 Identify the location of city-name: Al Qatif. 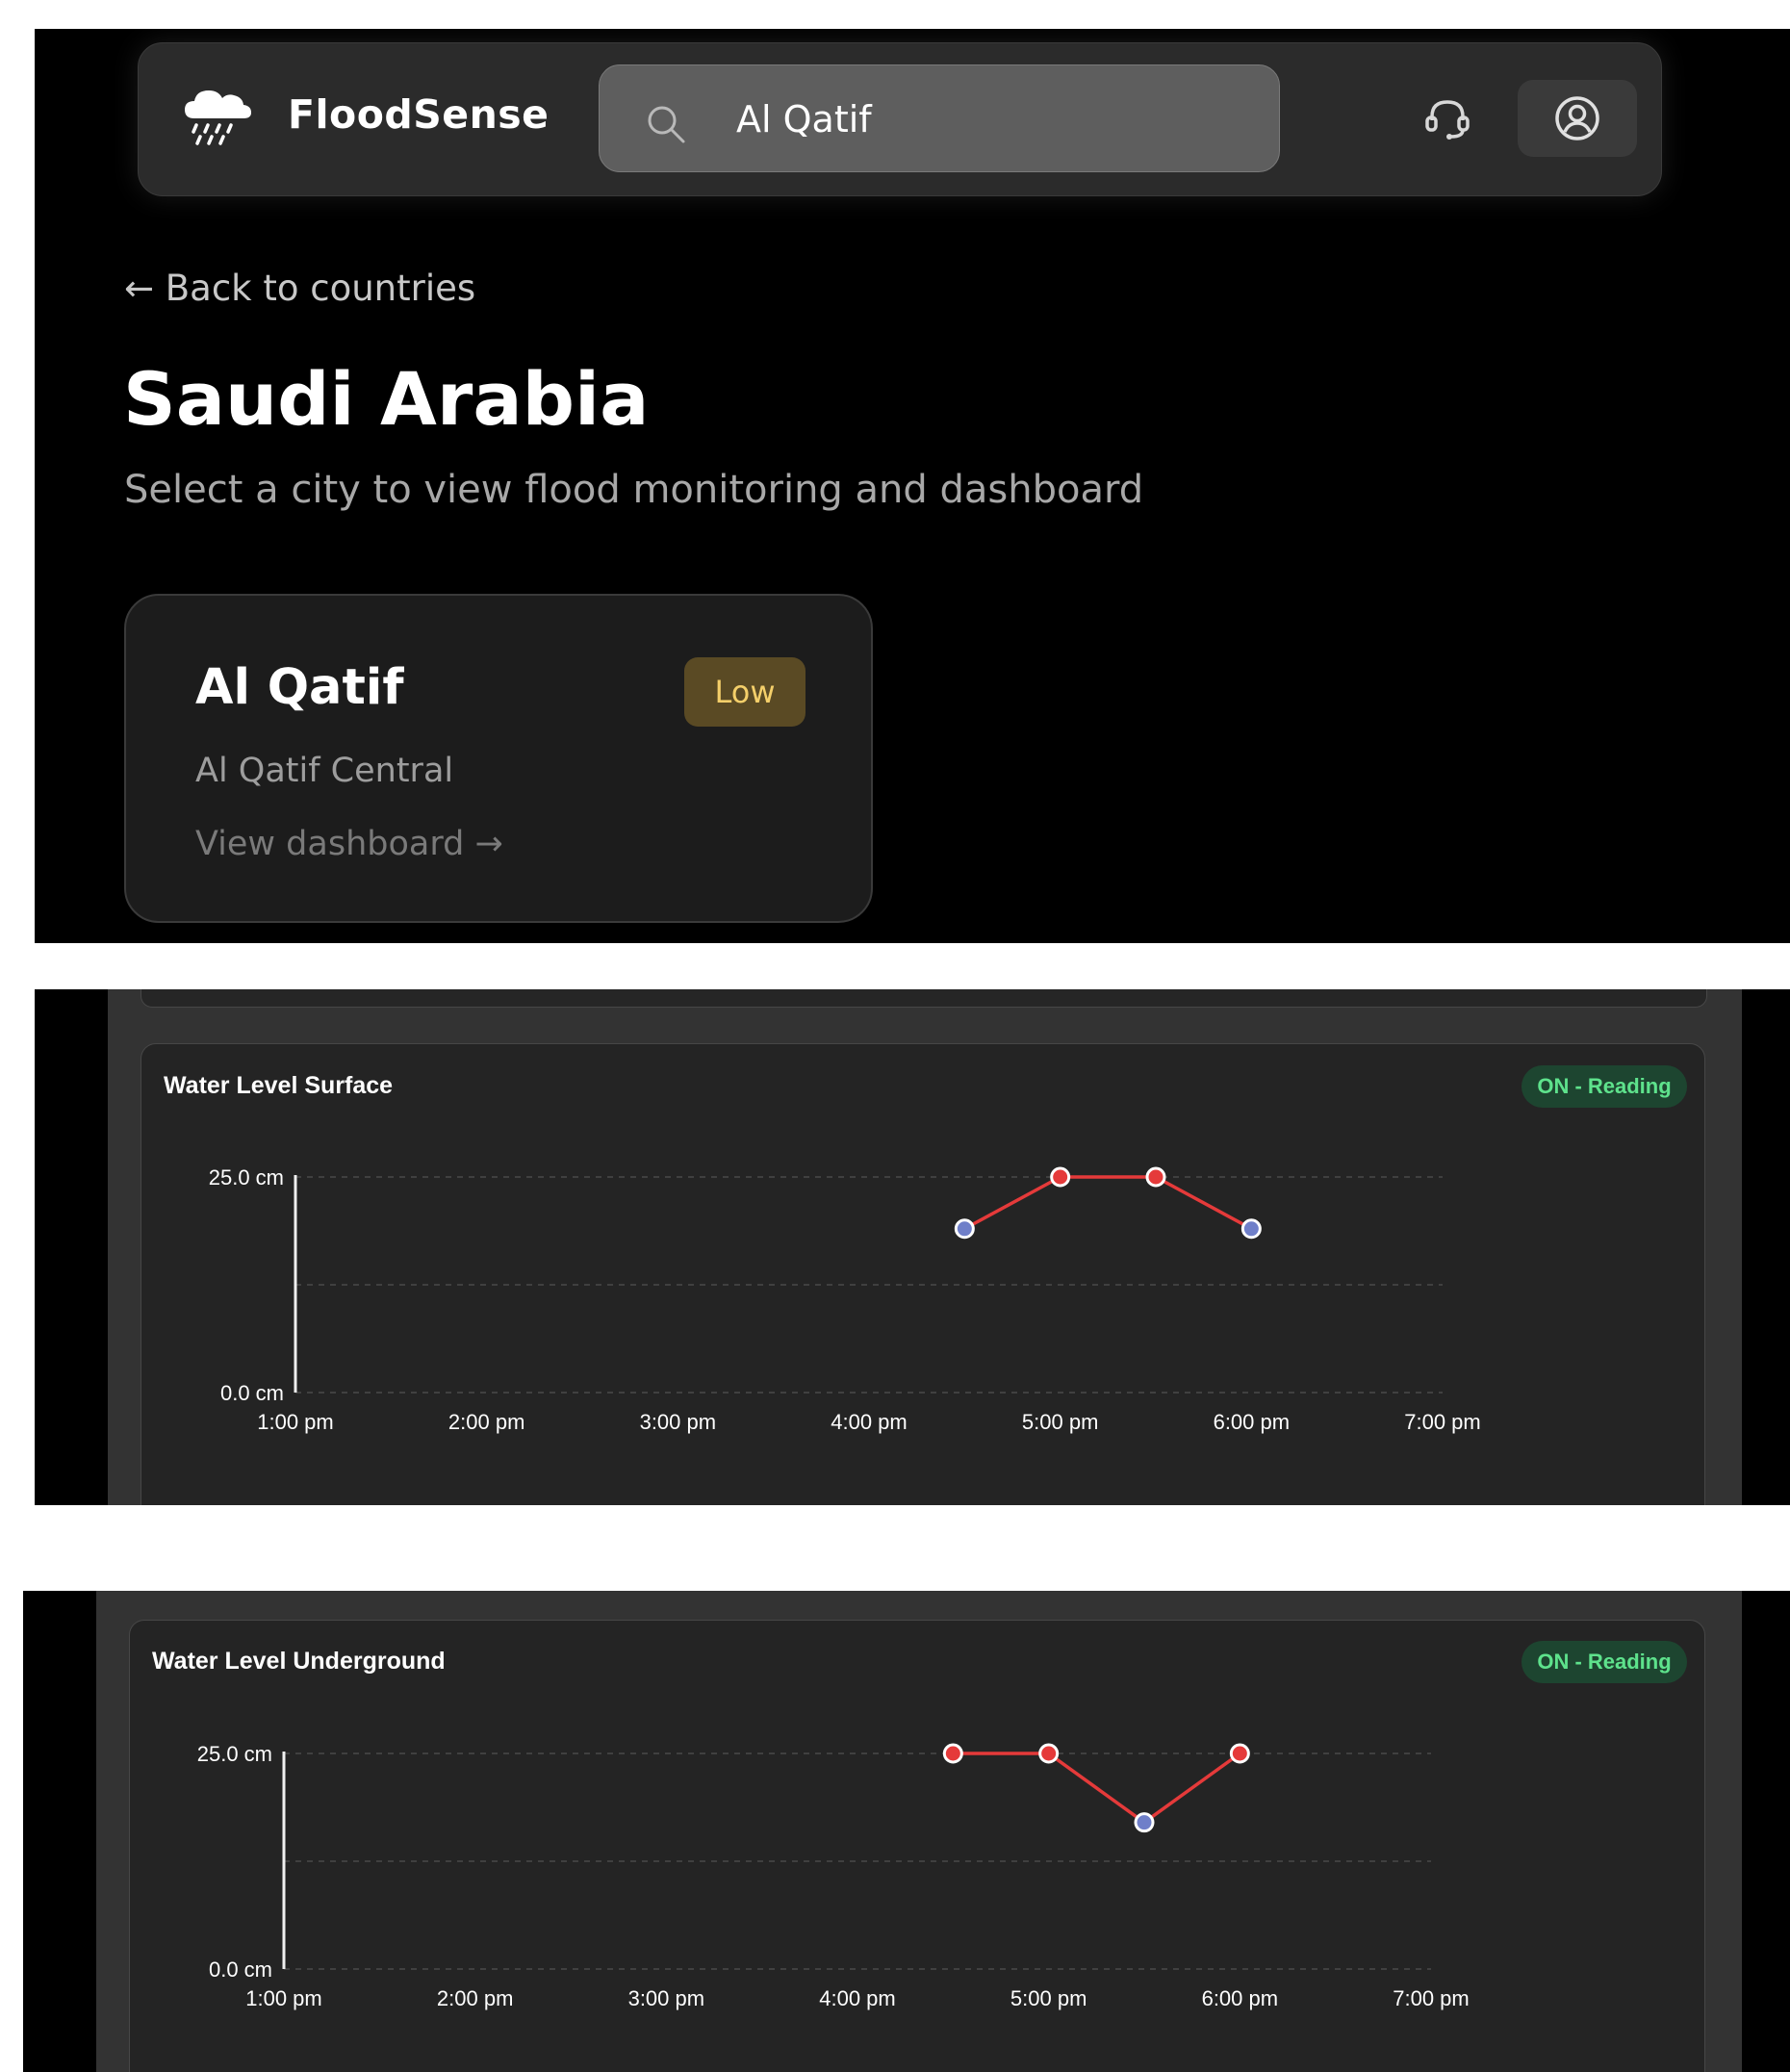
(299, 687).